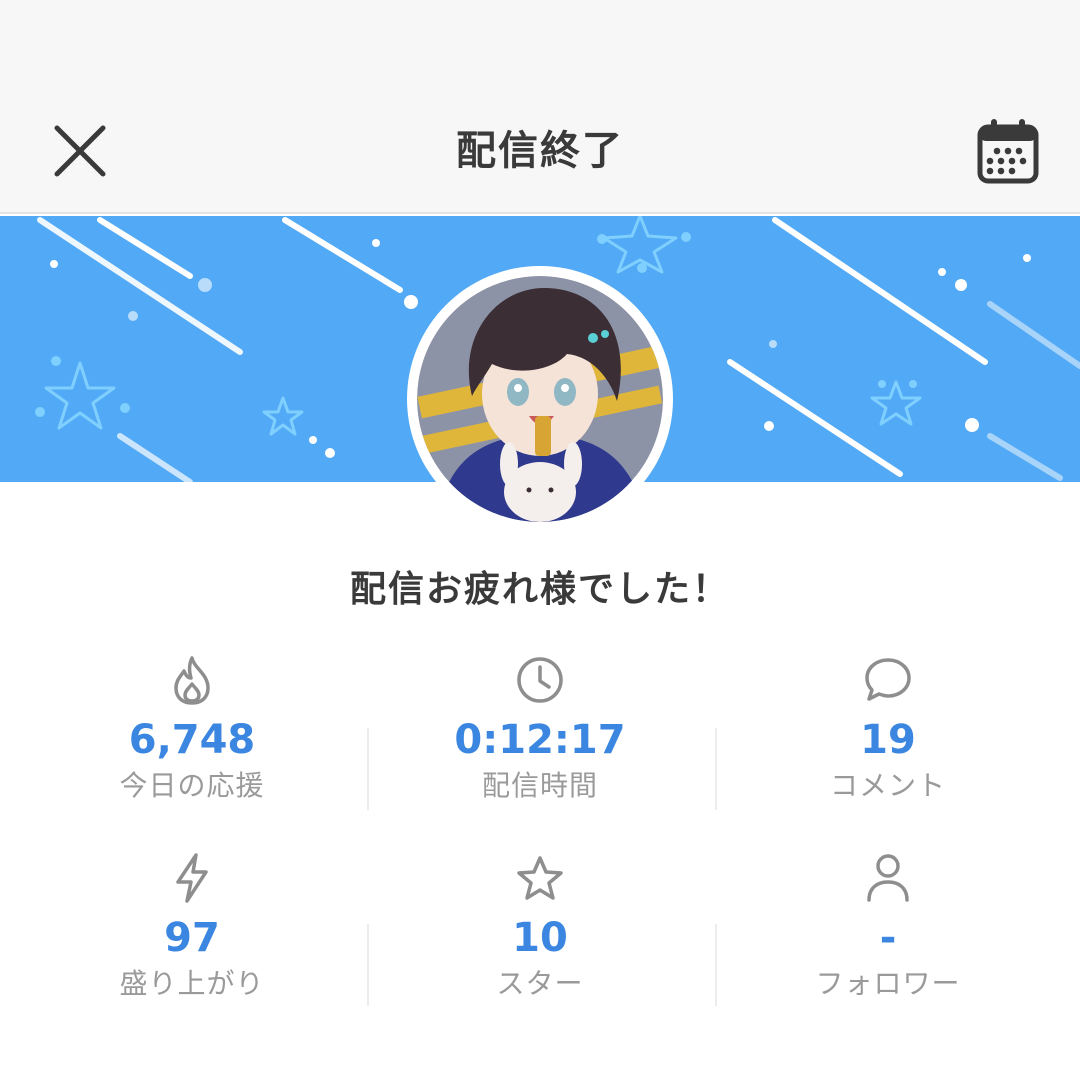  I want to click on avatar-illustration, so click(540, 399).